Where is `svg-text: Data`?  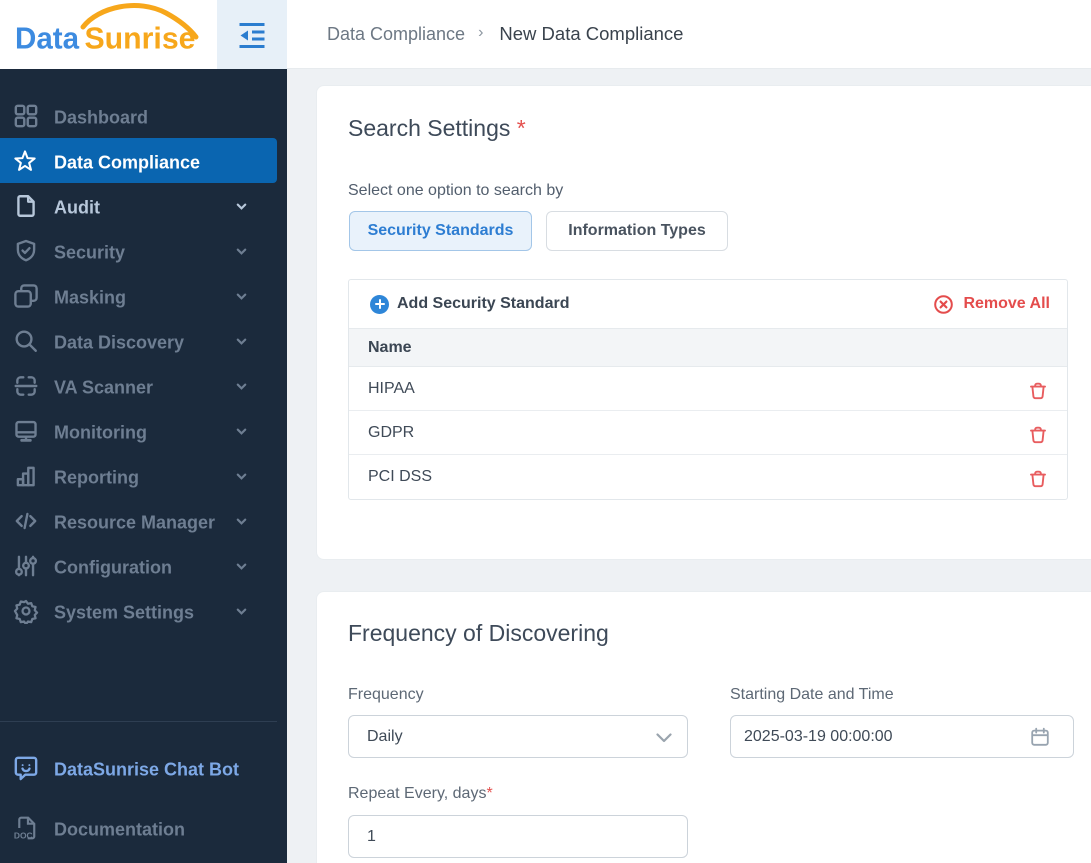 svg-text: Data is located at coordinates (47, 38).